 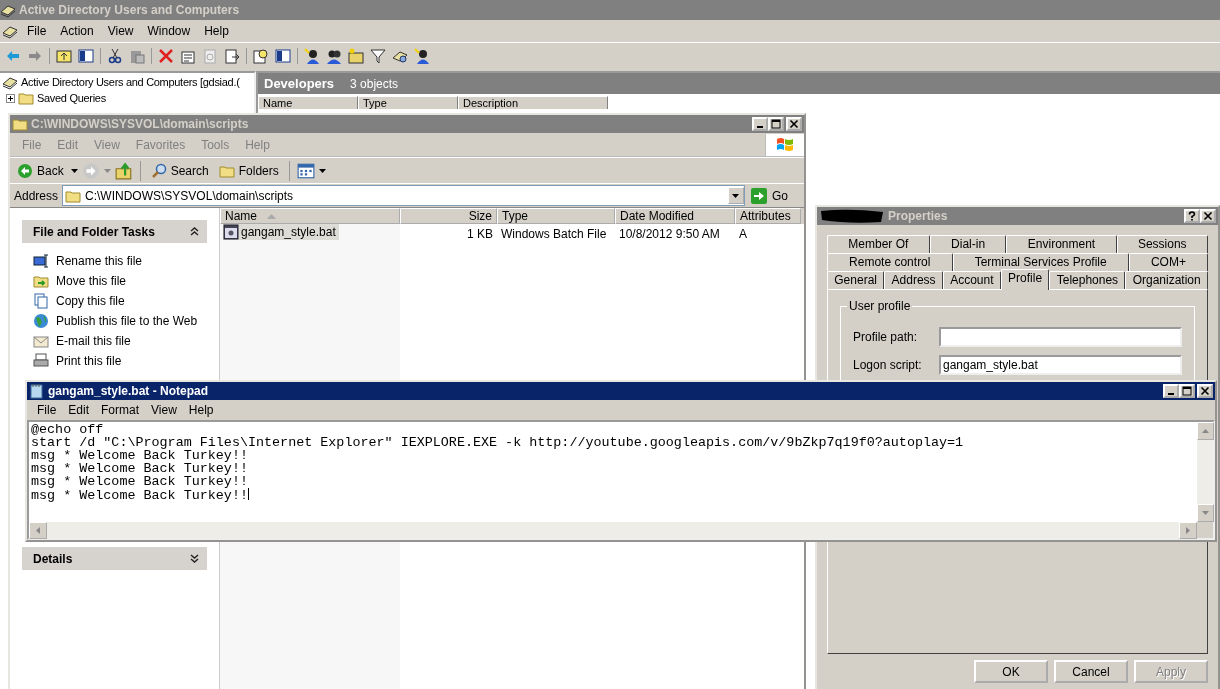 I want to click on redaction-mark, so click(x=852, y=216).